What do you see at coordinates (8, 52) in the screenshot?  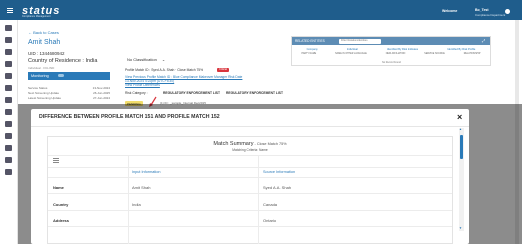 I see `bell-icon` at bounding box center [8, 52].